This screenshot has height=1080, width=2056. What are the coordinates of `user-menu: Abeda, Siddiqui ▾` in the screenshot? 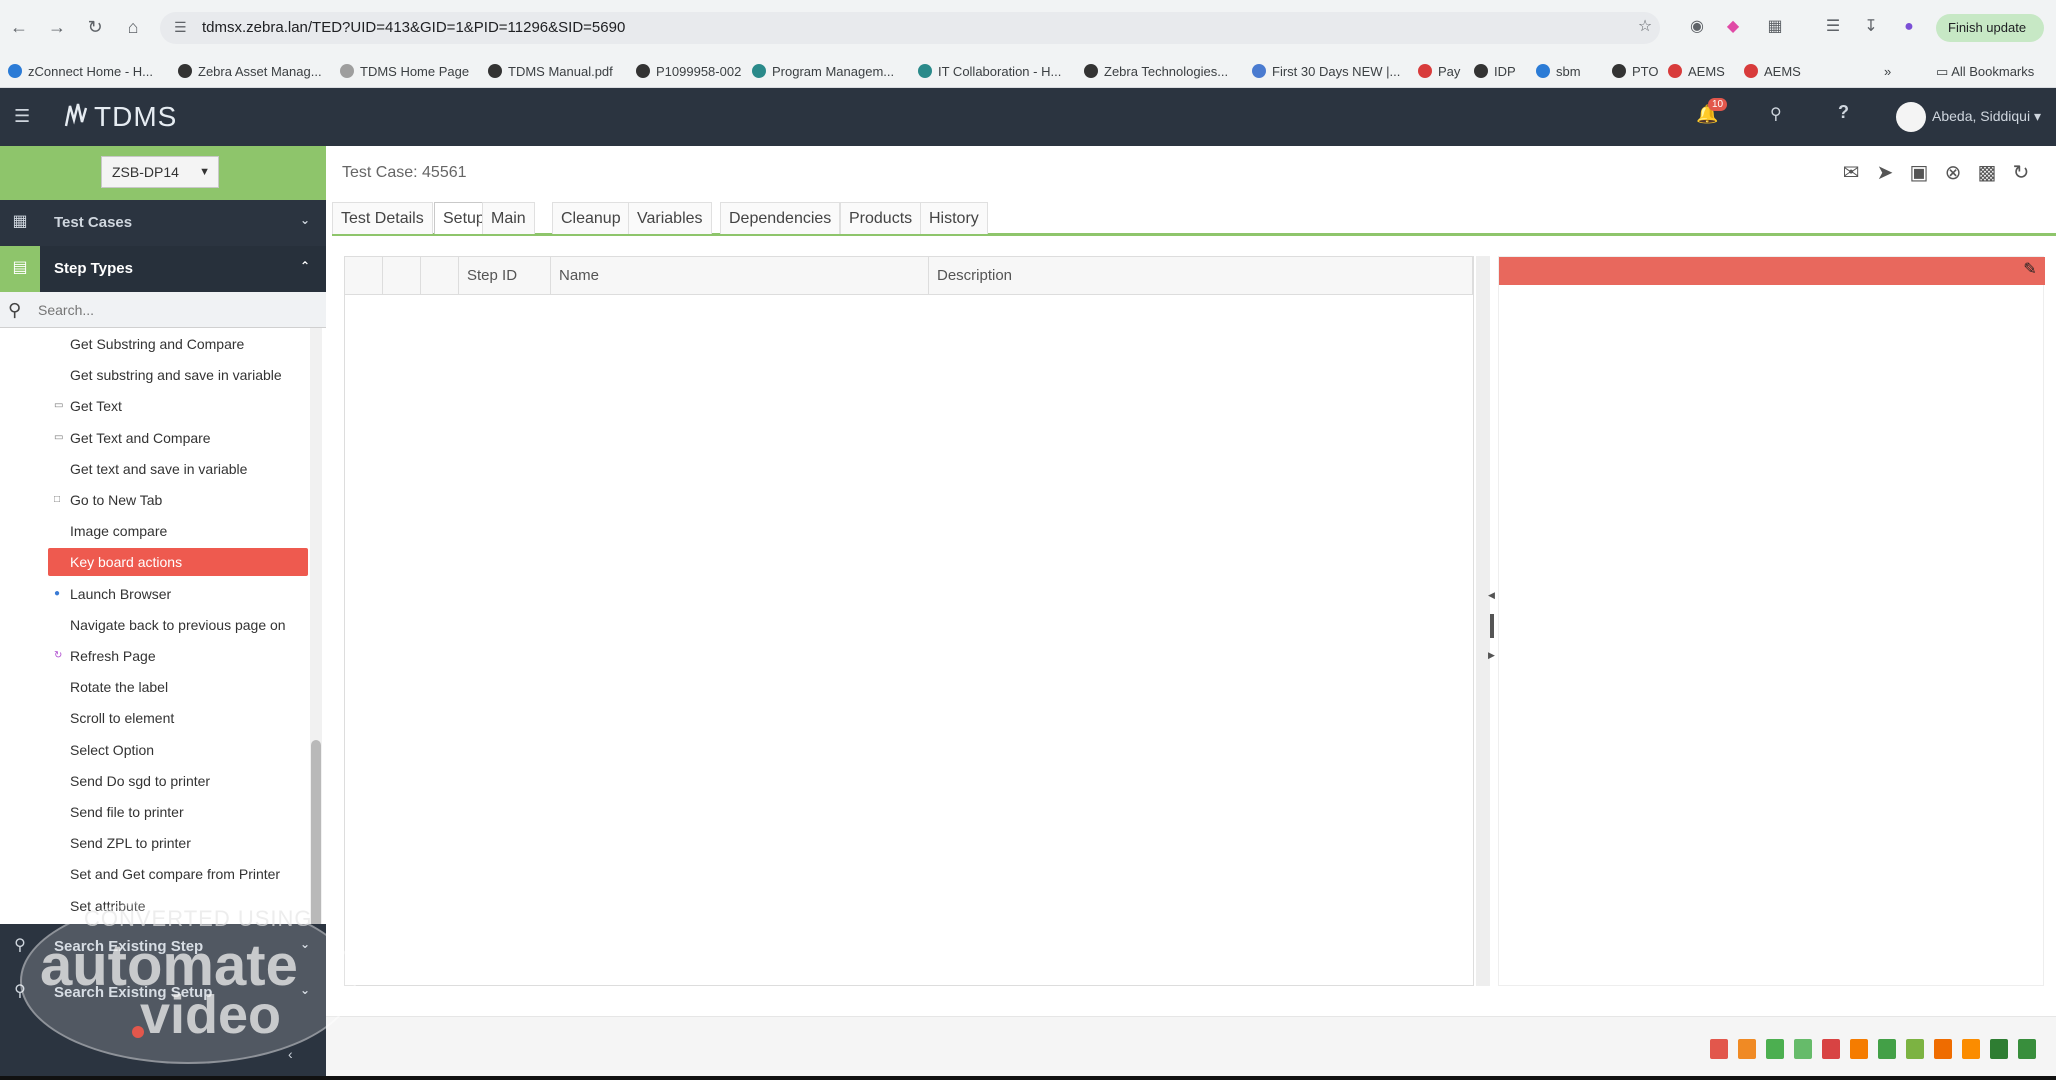 It's located at (1986, 116).